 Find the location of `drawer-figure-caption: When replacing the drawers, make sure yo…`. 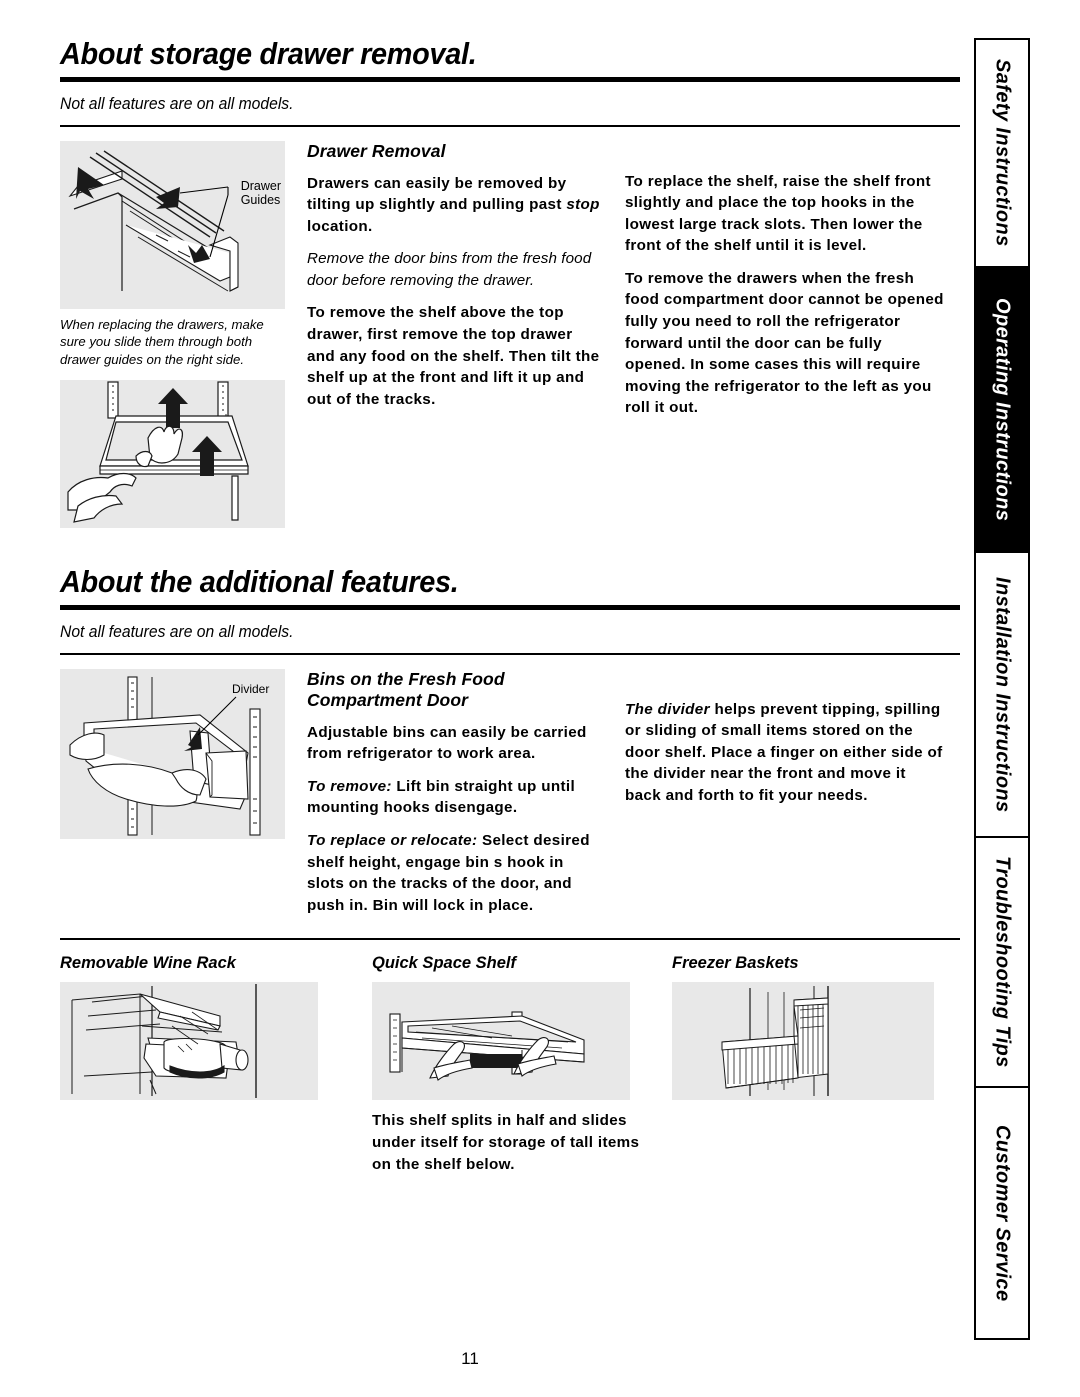

drawer-figure-caption: When replacing the drawers, make sure yo… is located at coordinates (162, 341).